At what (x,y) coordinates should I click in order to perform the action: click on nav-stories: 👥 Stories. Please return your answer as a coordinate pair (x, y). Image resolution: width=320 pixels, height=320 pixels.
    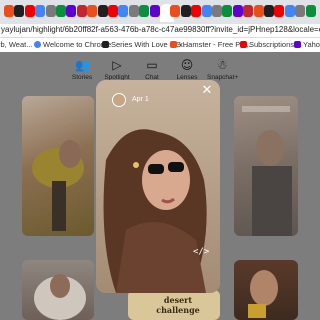
    Looking at the image, I should click on (82, 69).